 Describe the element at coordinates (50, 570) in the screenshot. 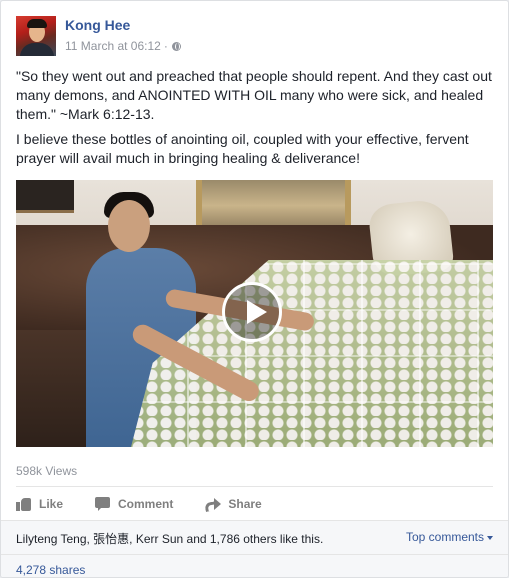

I see `shares-count: 4,278 shares` at that location.